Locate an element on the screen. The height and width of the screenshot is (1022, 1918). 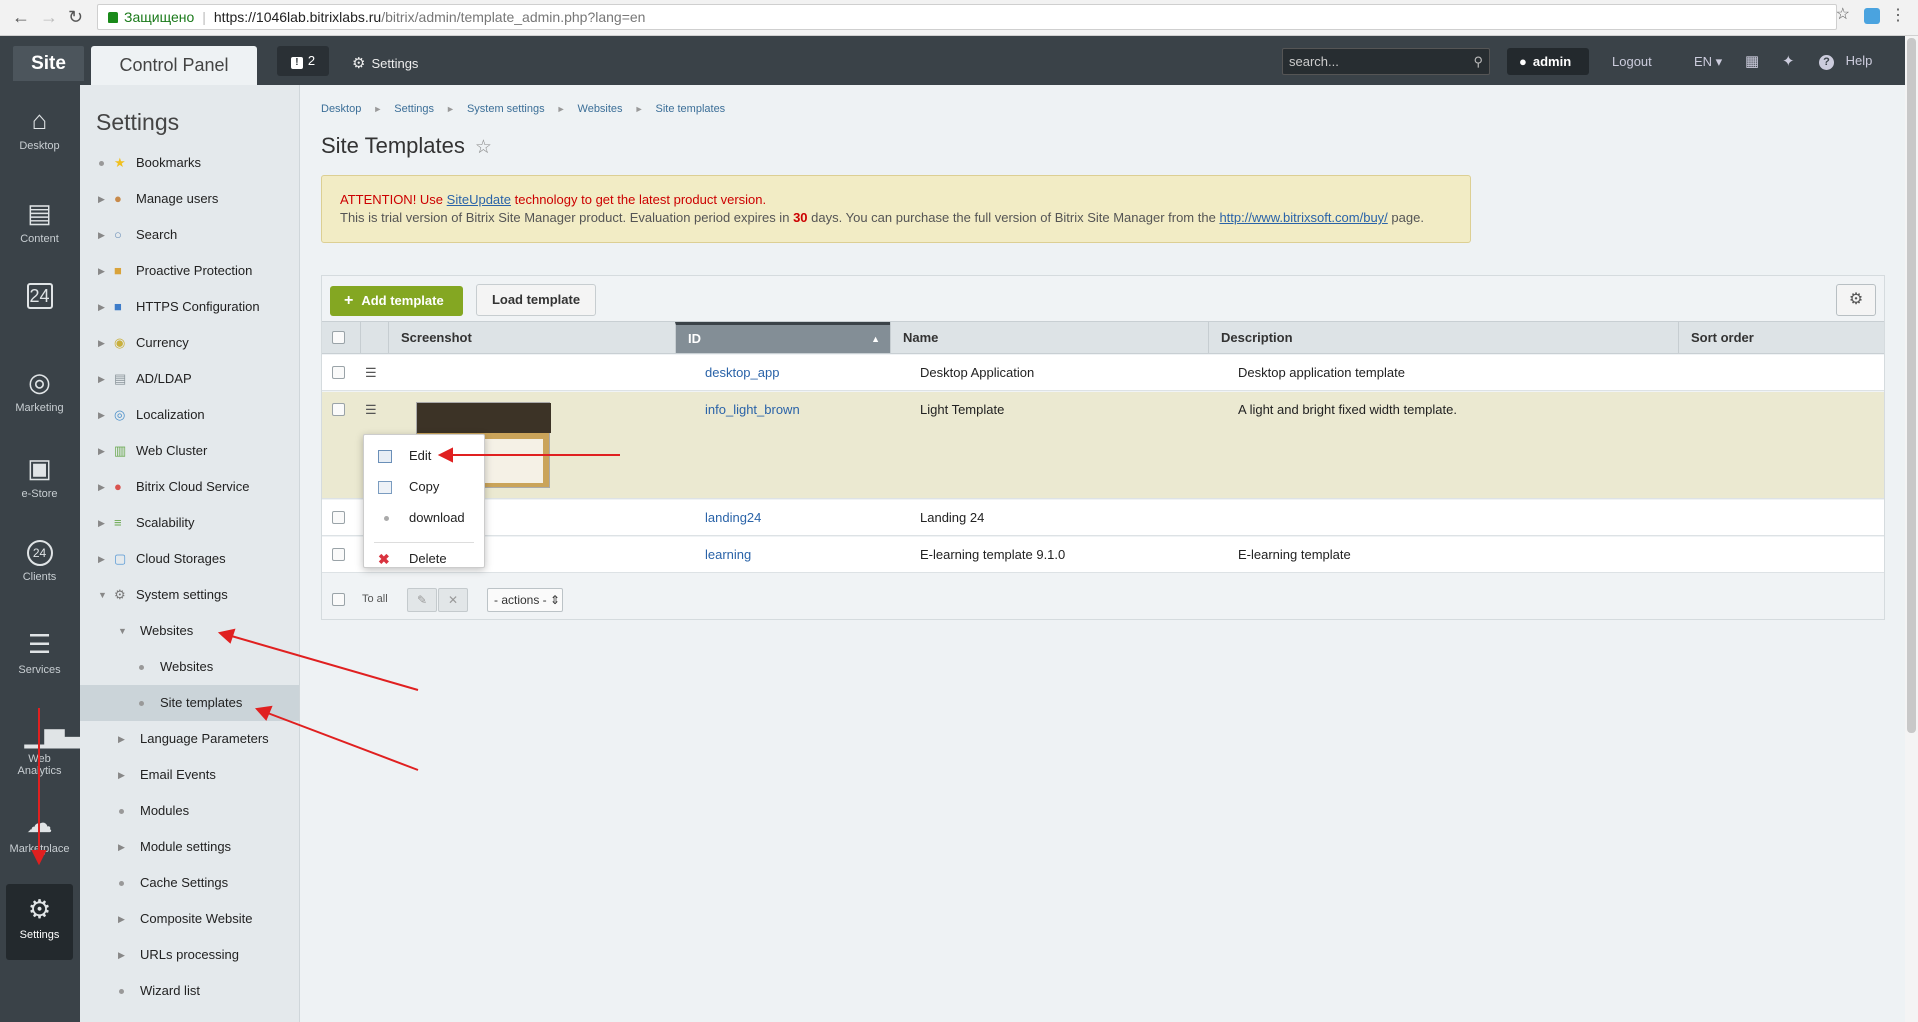
table-row: landing24 Landing 24 is located at coordinates (1103, 518).